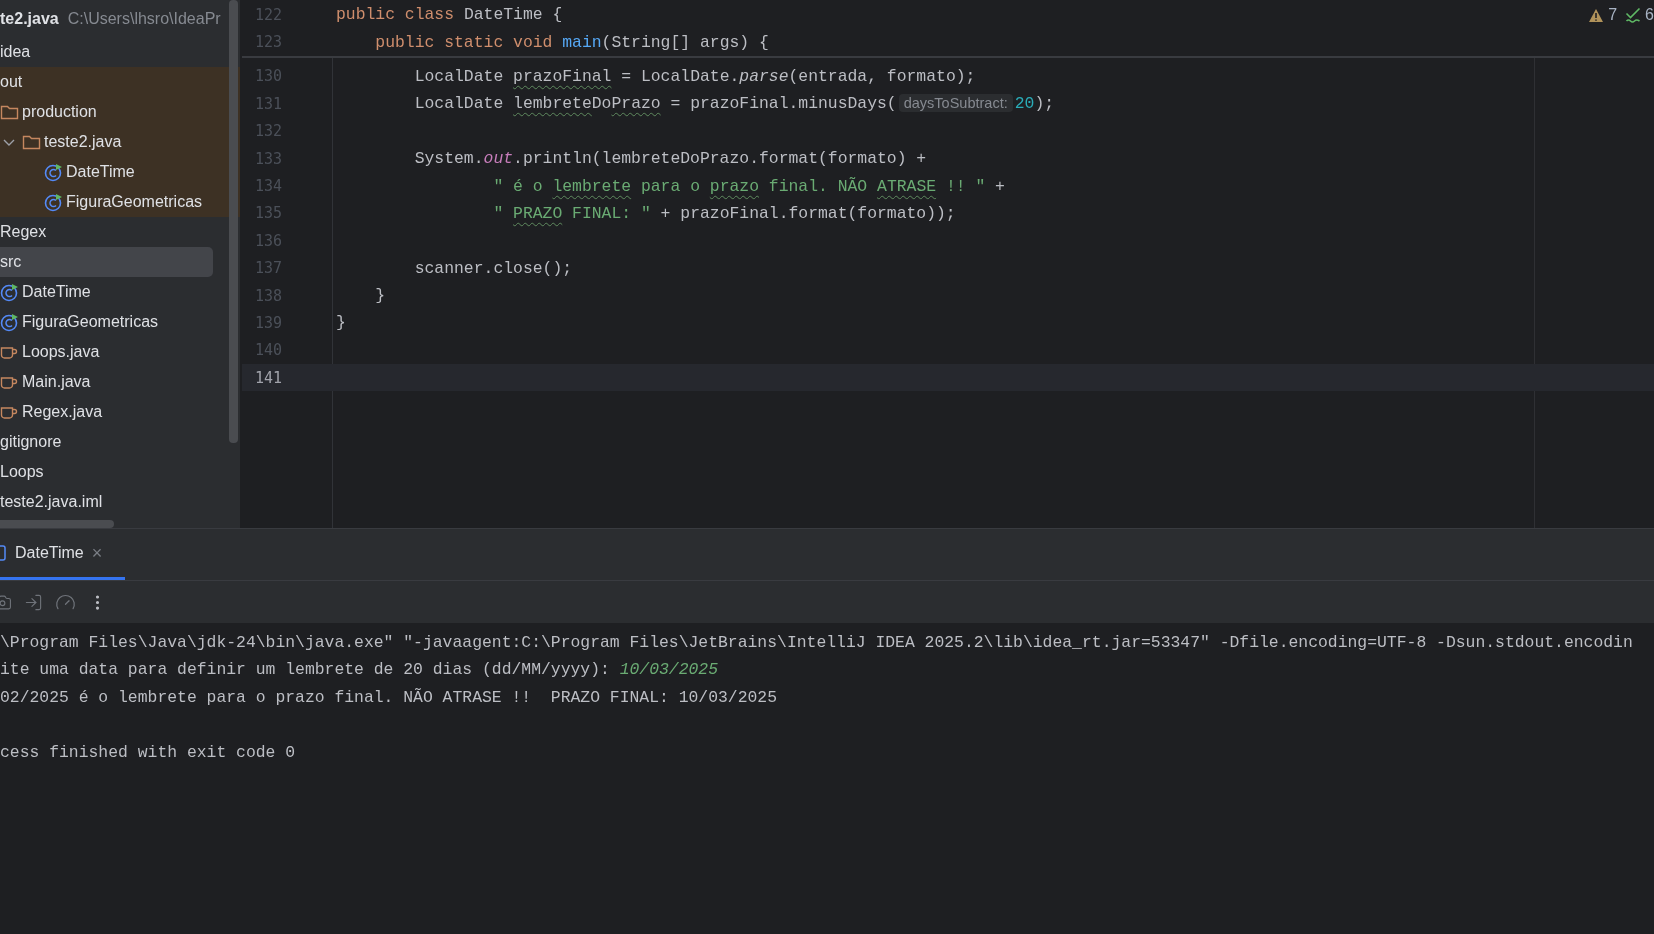 The image size is (1654, 934). What do you see at coordinates (817, 643) in the screenshot?
I see `console-line: \Program Files\Java\jdk-24\bin\java.exe" "-javaagent:C:\Program Files\JetBrains\IntelliJ IDEA 2025.2\lib\idea_rt.jar=53347" -Dfile.encoding=UTF-8 -Dsun.stdout.encodin` at bounding box center [817, 643].